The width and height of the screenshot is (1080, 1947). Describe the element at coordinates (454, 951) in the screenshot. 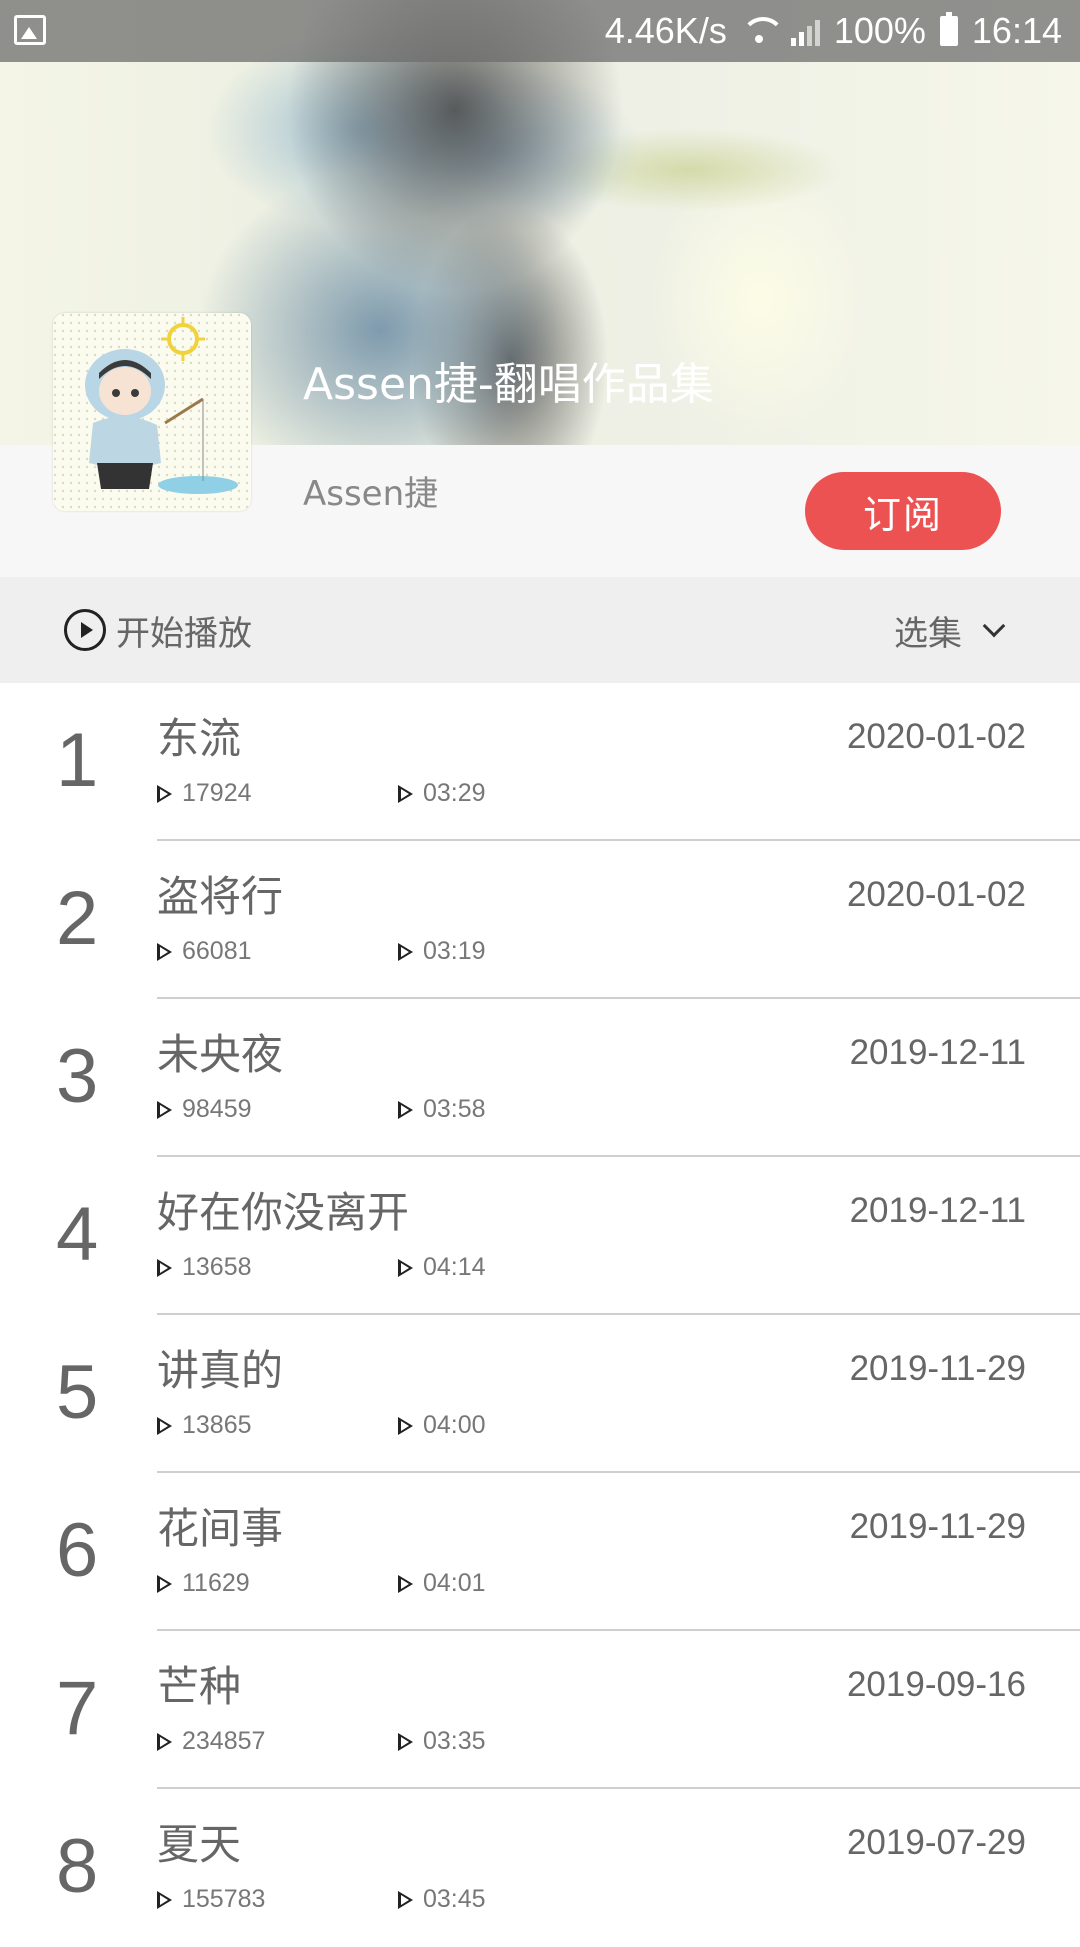

I see `track-duration-value: 03:19` at that location.